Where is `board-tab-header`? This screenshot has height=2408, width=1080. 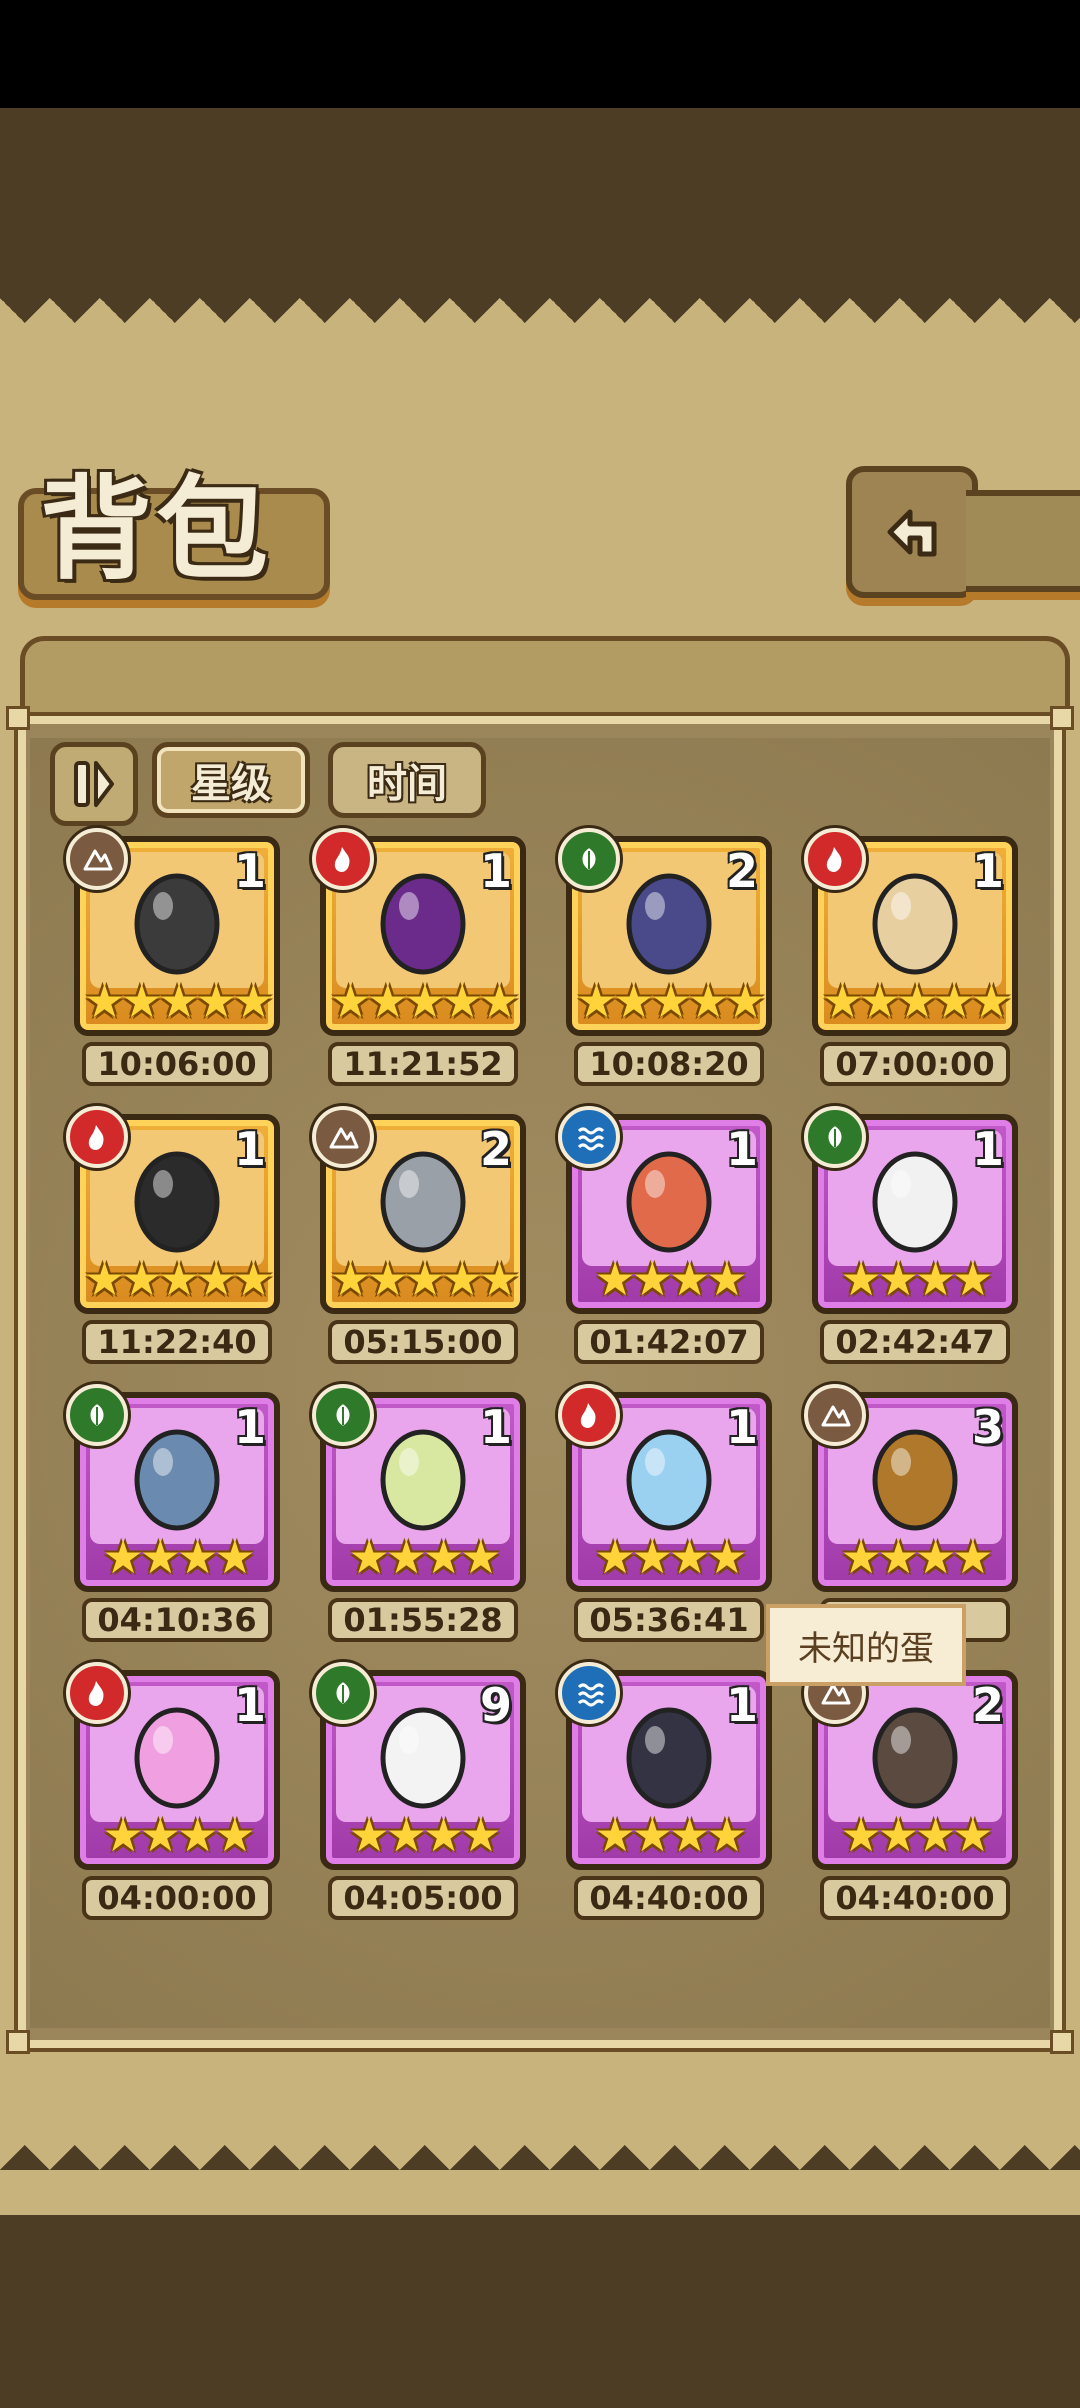
board-tab-header is located at coordinates (545, 678).